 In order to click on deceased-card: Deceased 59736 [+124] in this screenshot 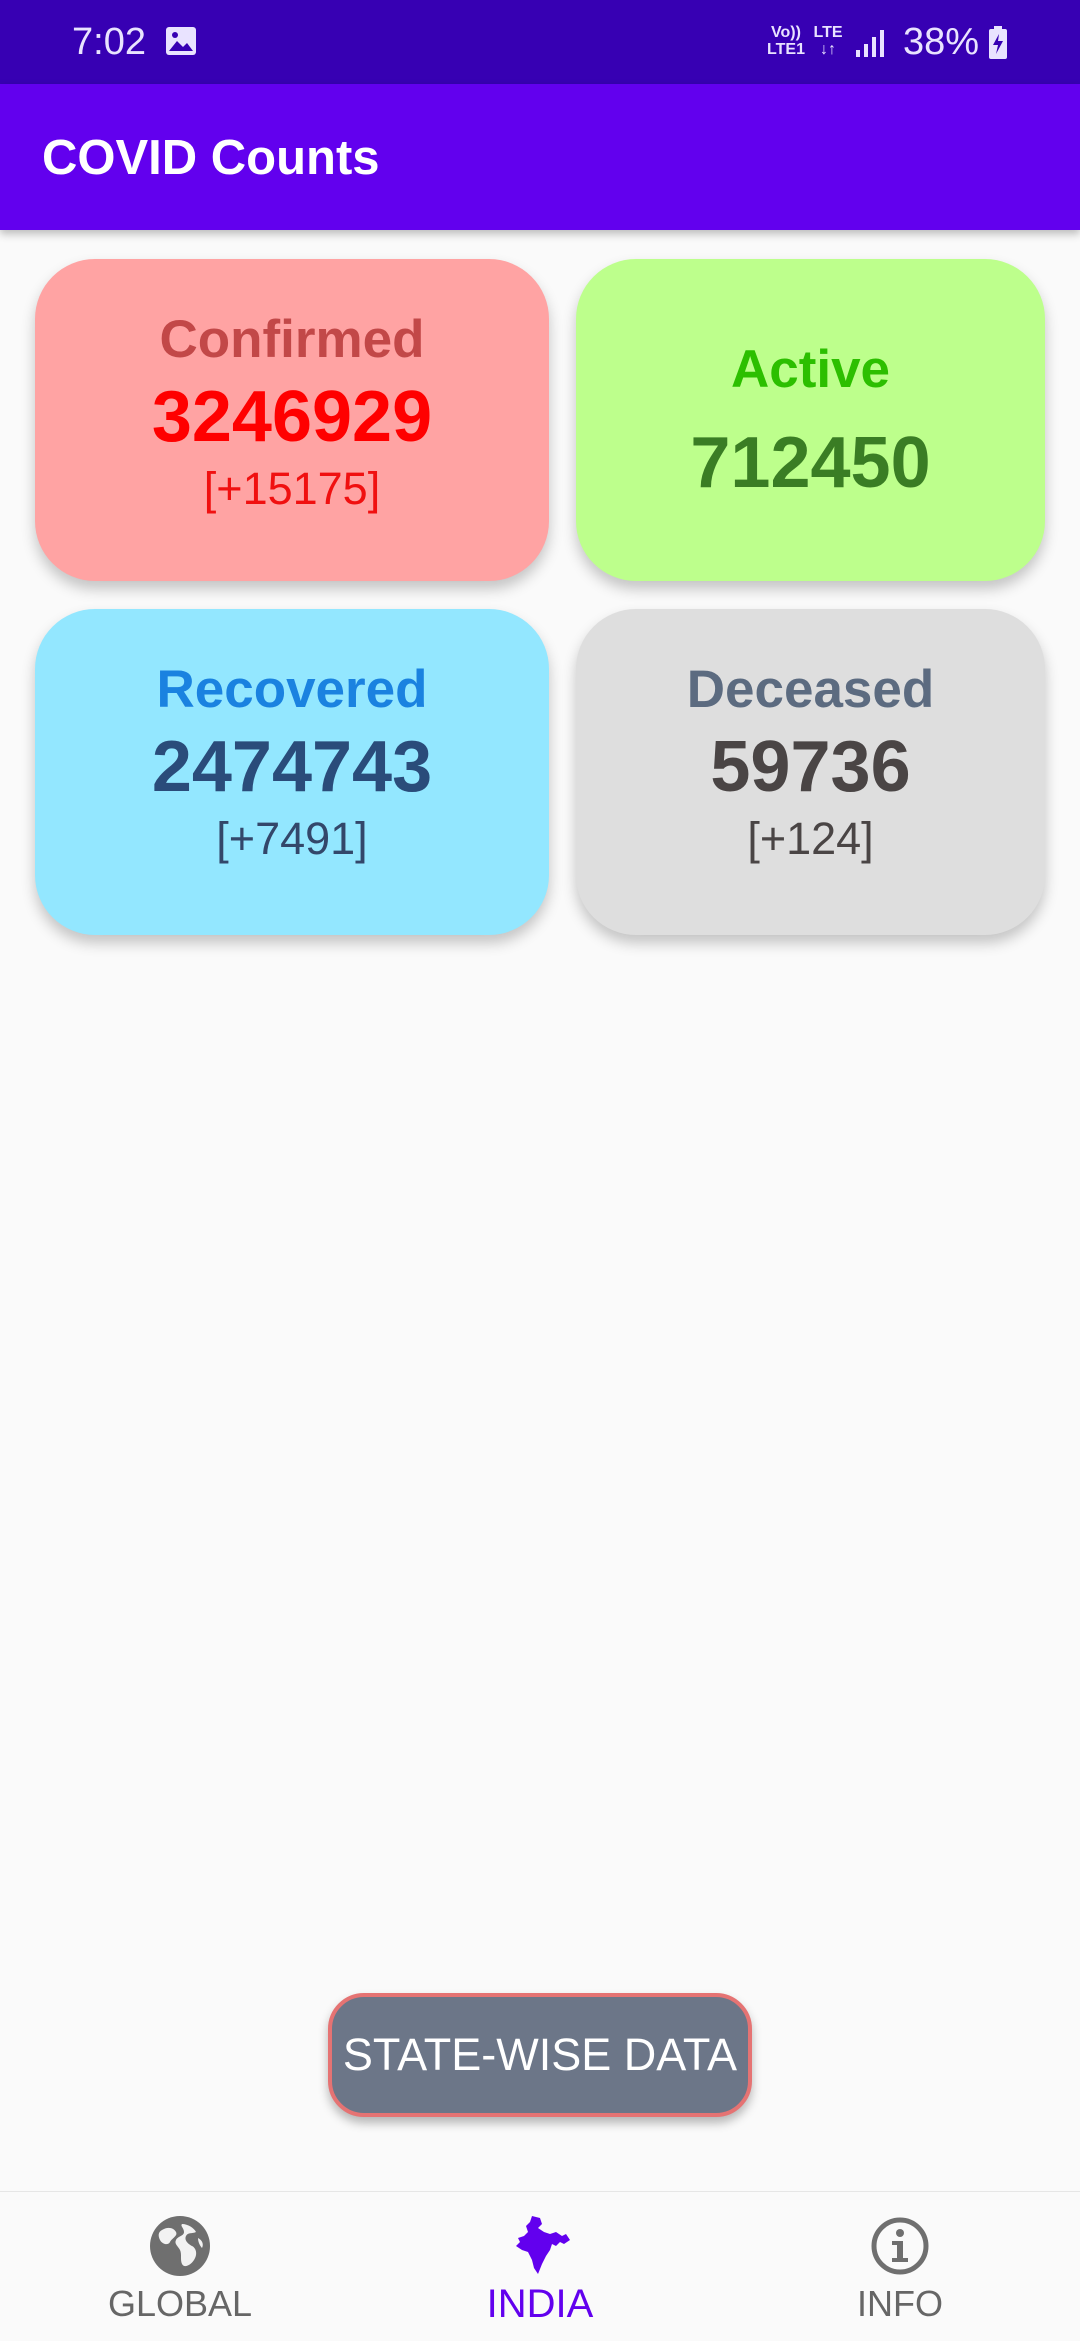, I will do `click(810, 772)`.